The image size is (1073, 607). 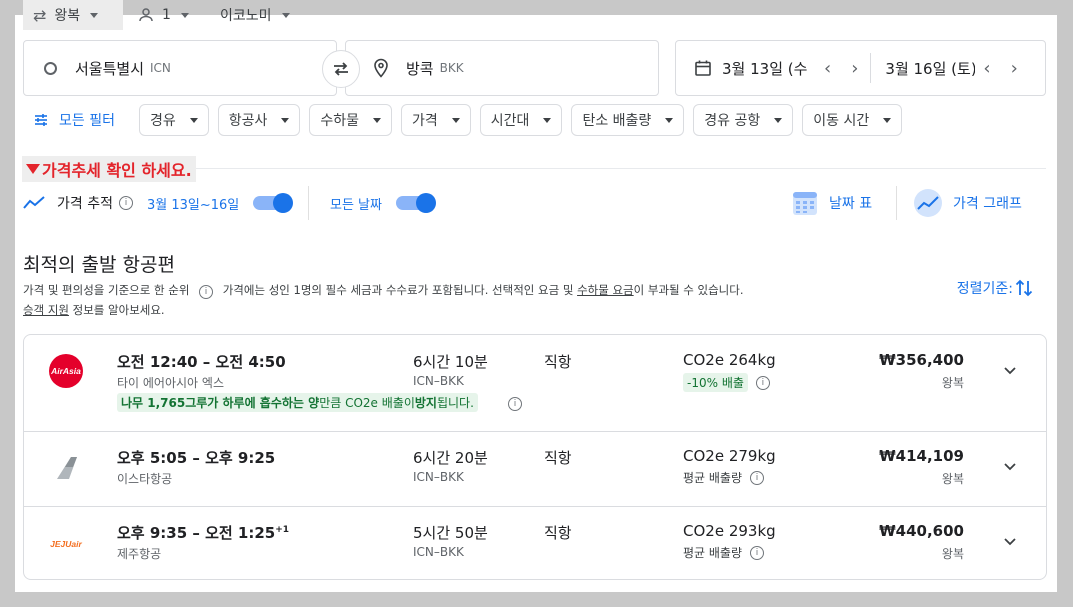 I want to click on bag-fees-link: 수하물 요금, so click(x=605, y=290).